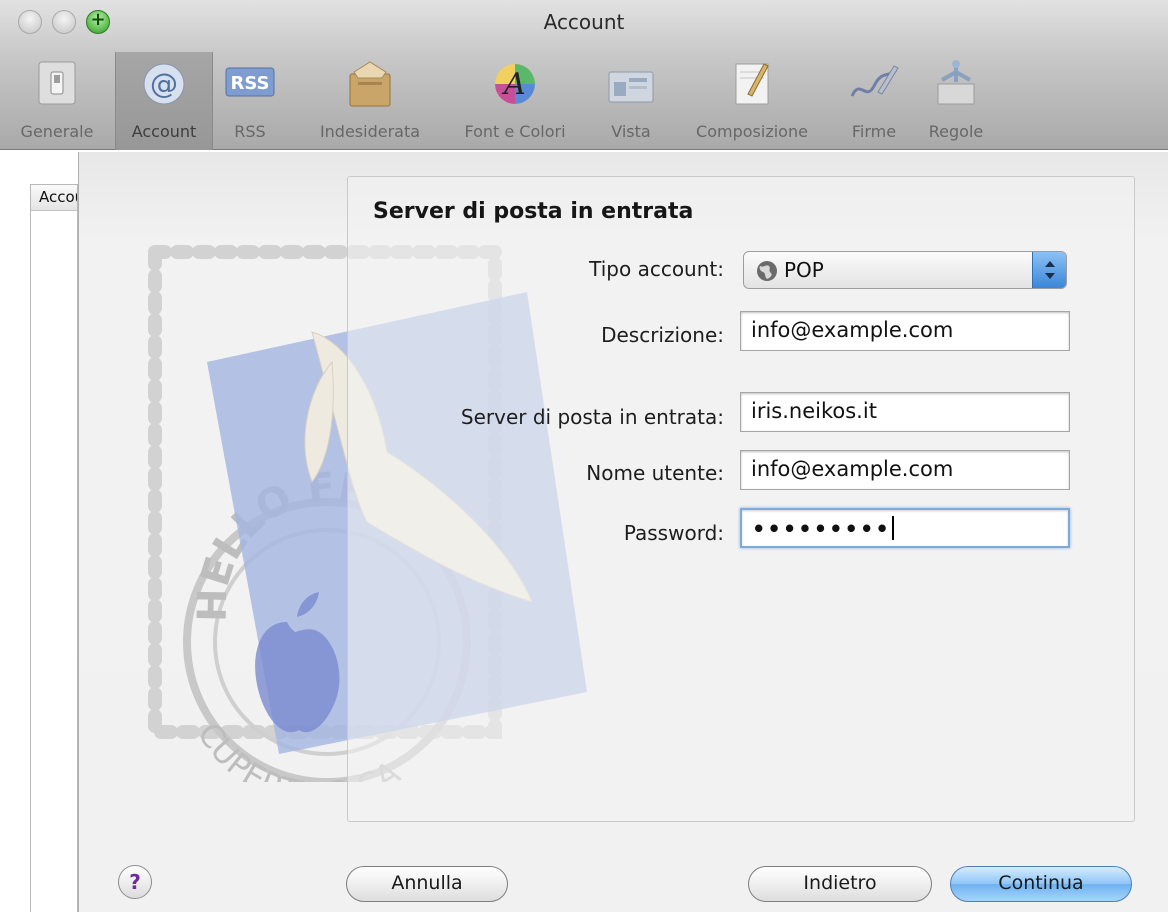 The width and height of the screenshot is (1168, 912). I want to click on password-label: Password:, so click(673, 533).